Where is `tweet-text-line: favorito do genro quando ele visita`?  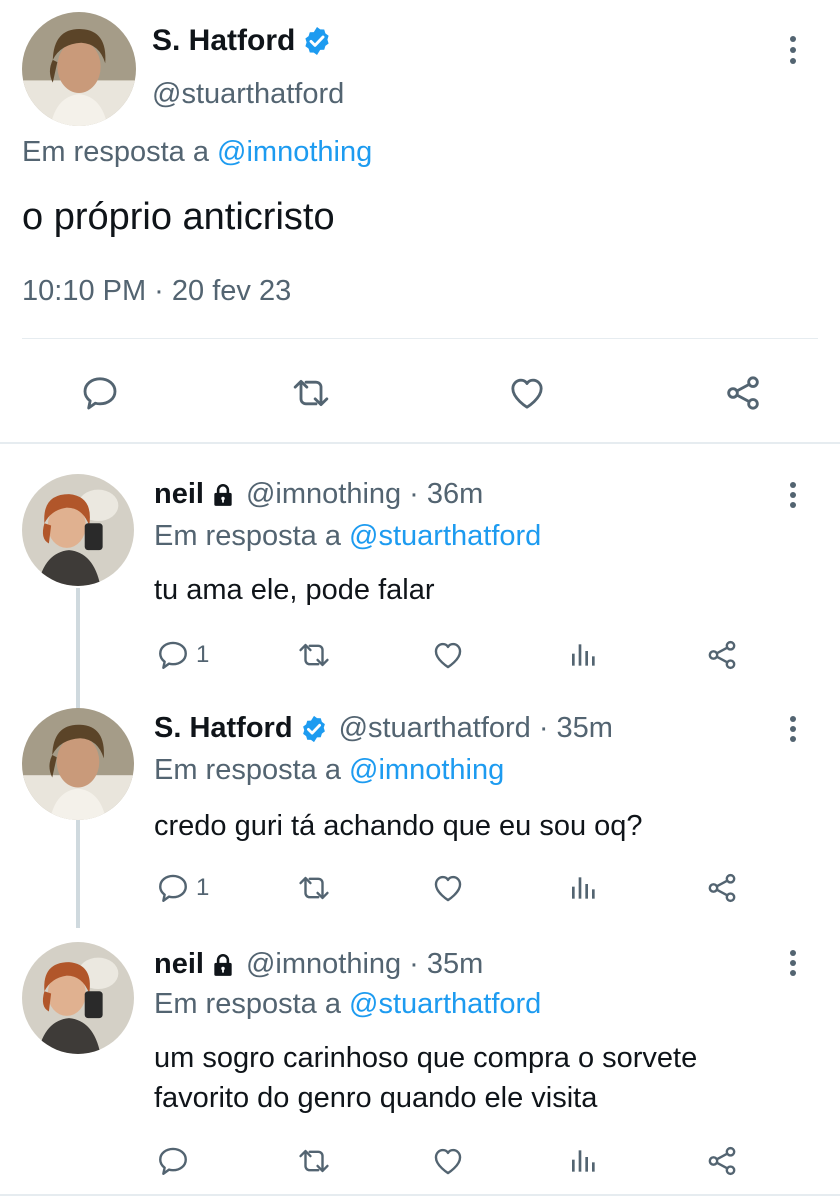 tweet-text-line: favorito do genro quando ele visita is located at coordinates (376, 1098).